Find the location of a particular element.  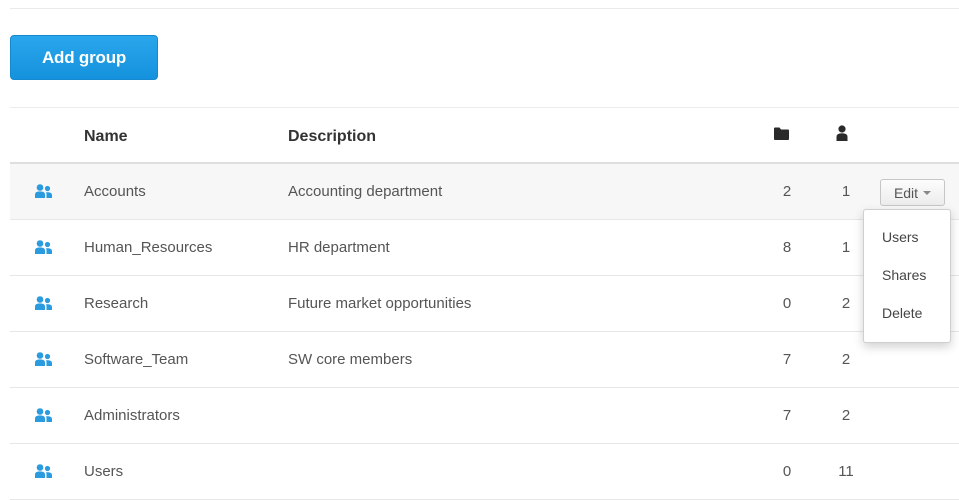

add-group-button: Add group is located at coordinates (84, 57).